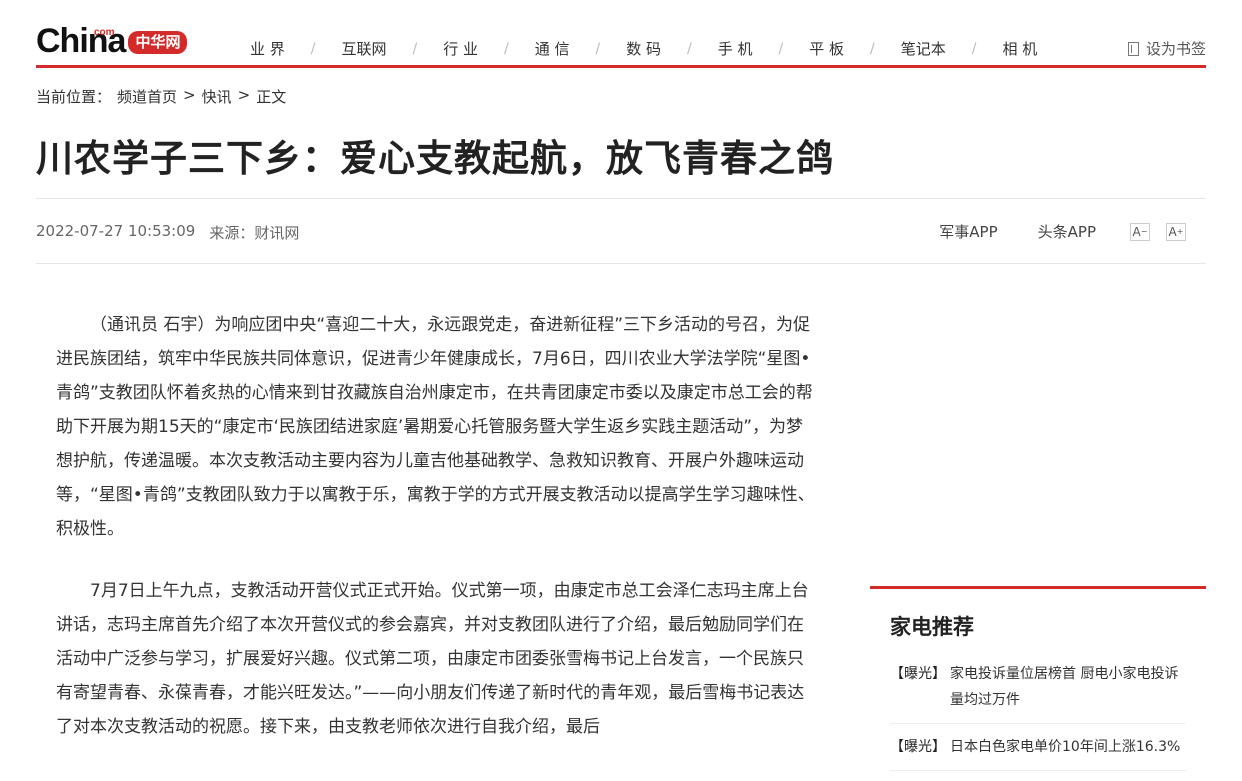 The image size is (1242, 781). Describe the element at coordinates (1133, 48) in the screenshot. I see `bookmark-icon` at that location.